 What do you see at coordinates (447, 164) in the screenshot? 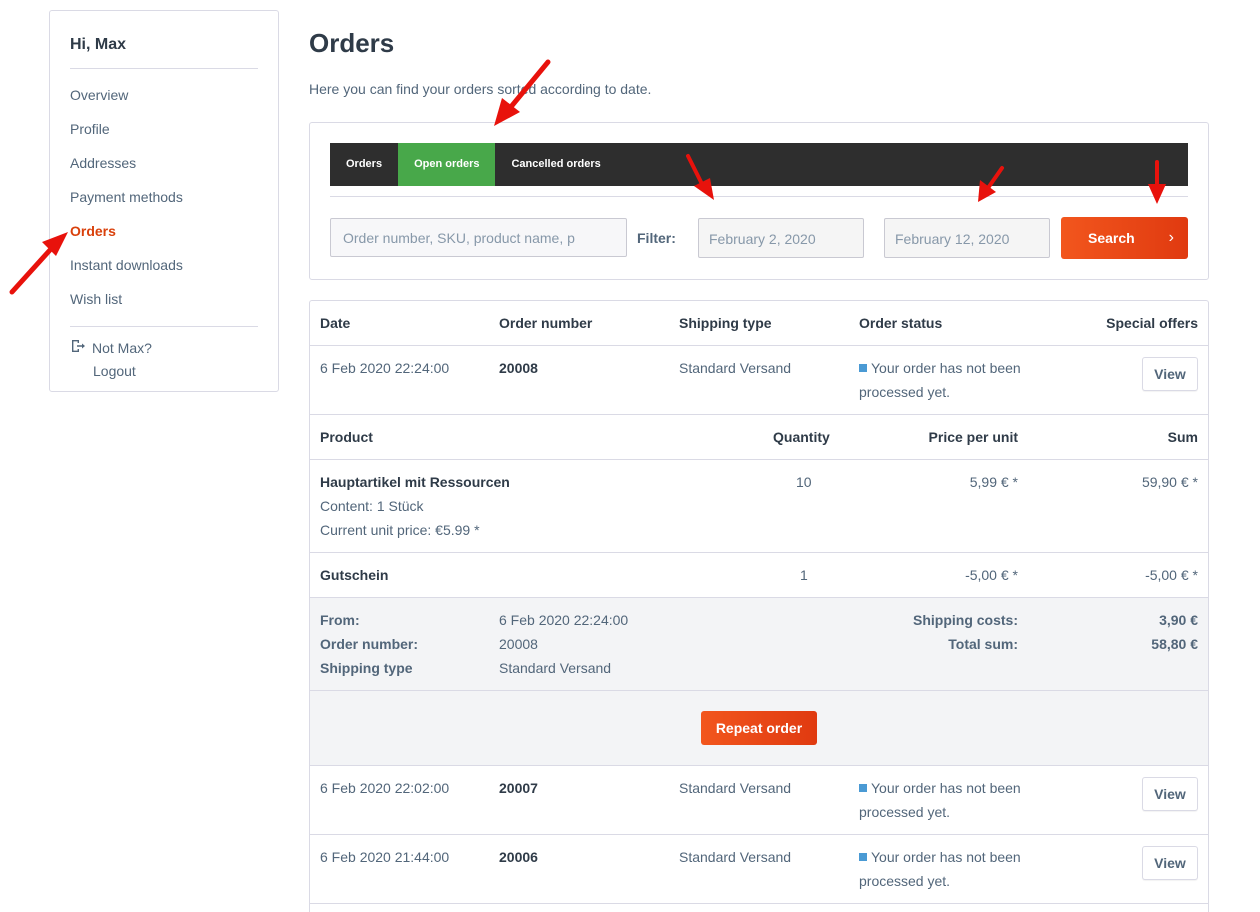
I see `tab-open-orders: Open orders` at bounding box center [447, 164].